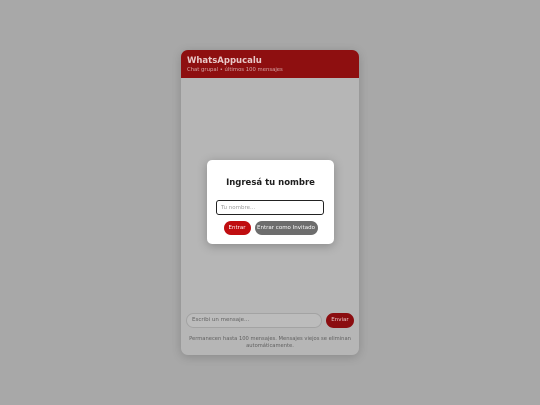  Describe the element at coordinates (270, 207) in the screenshot. I see `name-input` at that location.